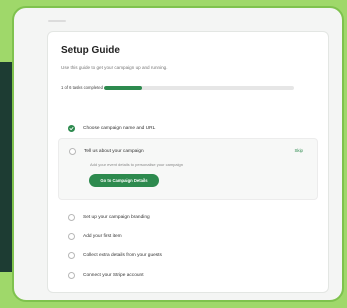 The height and width of the screenshot is (308, 347). I want to click on task-item-branding: Set up your campaign branding, so click(109, 217).